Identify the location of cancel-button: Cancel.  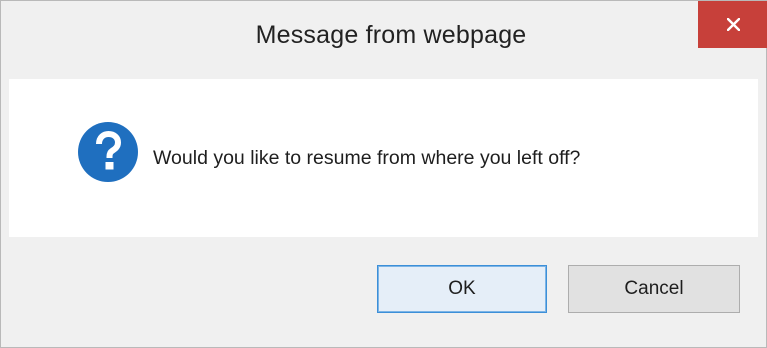
(654, 289).